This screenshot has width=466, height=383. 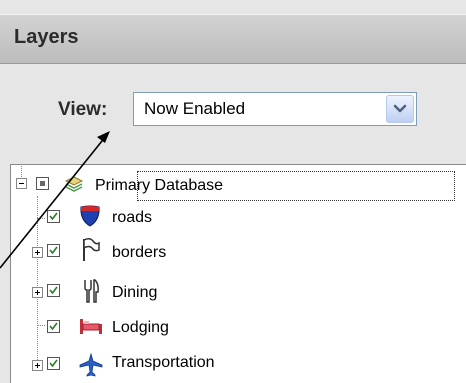 What do you see at coordinates (91, 291) in the screenshot?
I see `fork-knife-icon` at bounding box center [91, 291].